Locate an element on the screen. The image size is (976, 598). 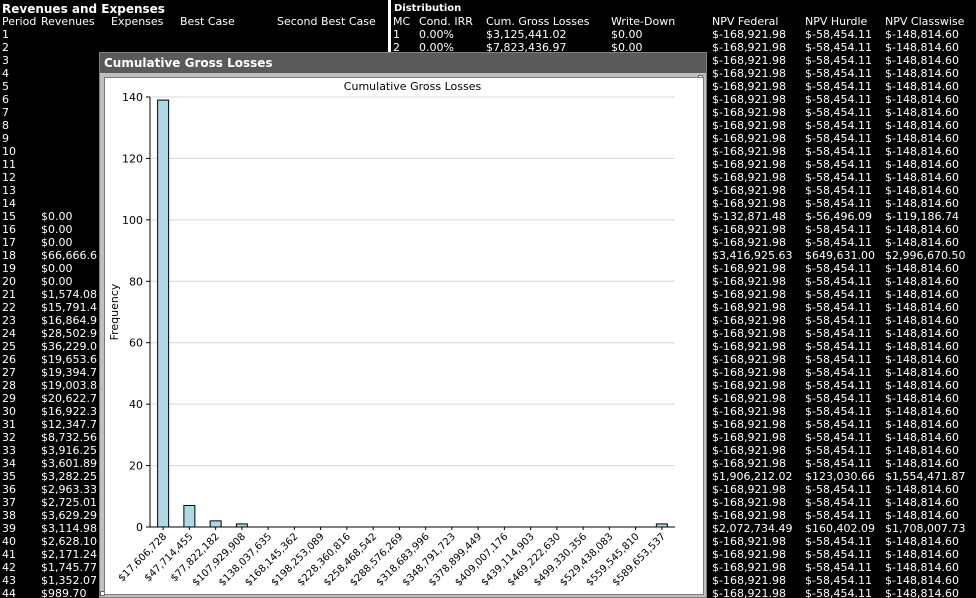
revenue-cell: $12,347.7 is located at coordinates (70, 424).